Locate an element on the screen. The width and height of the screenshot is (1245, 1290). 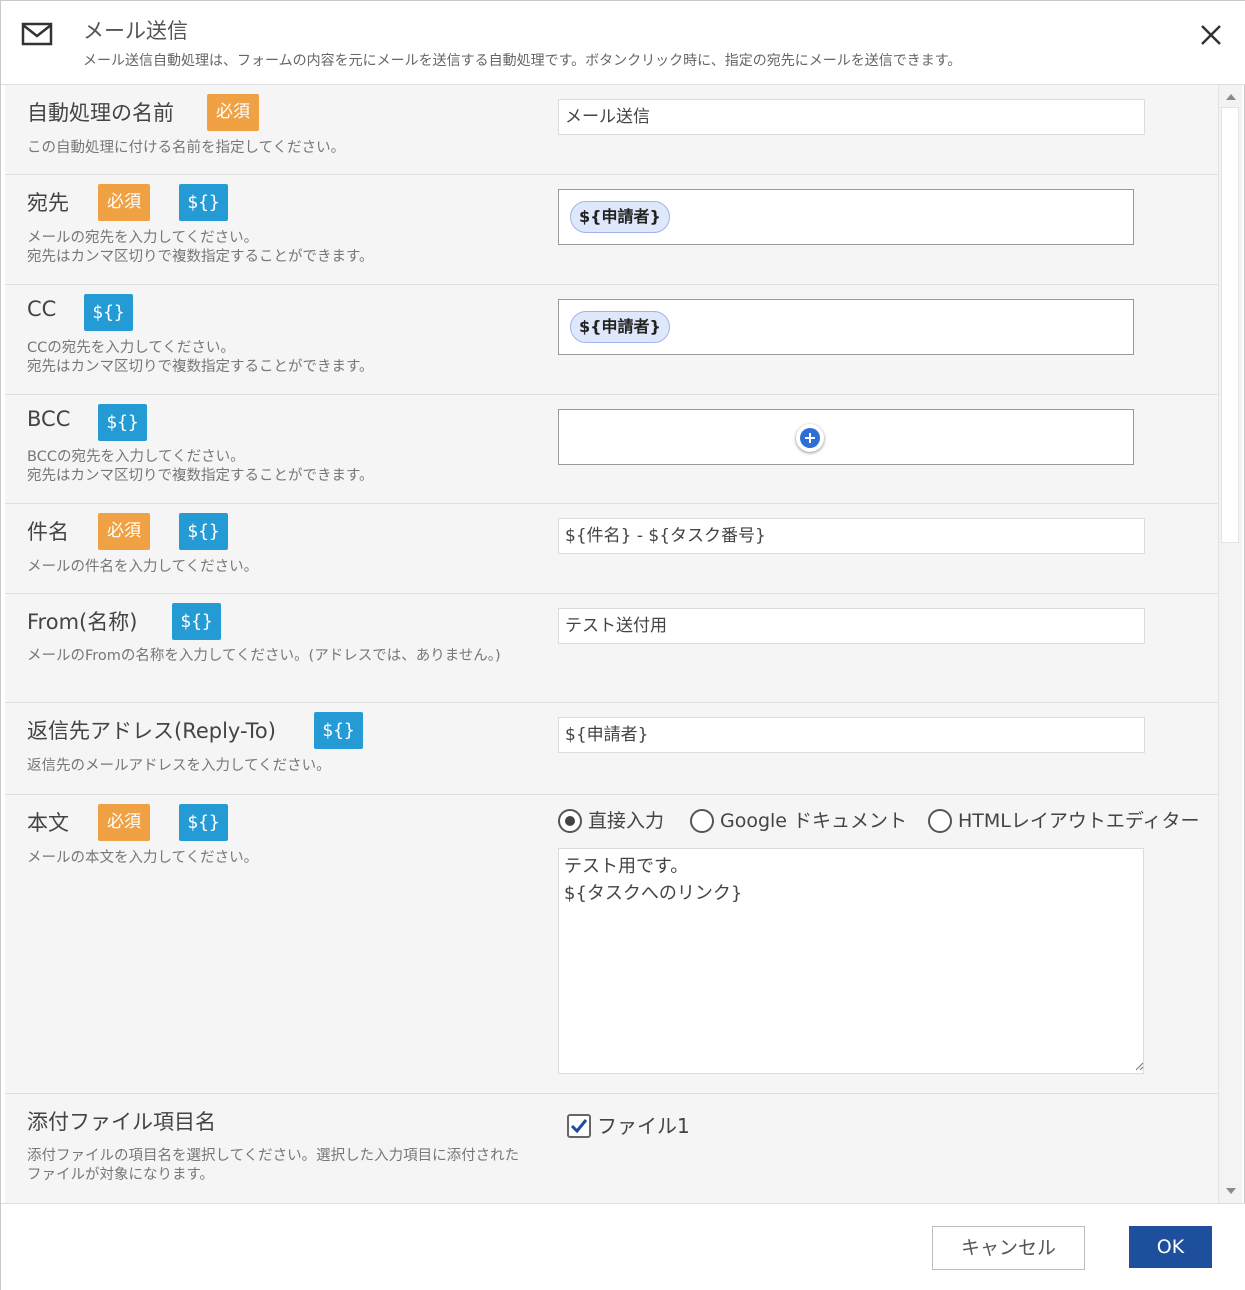
subject-label: 件名 is located at coordinates (48, 532).